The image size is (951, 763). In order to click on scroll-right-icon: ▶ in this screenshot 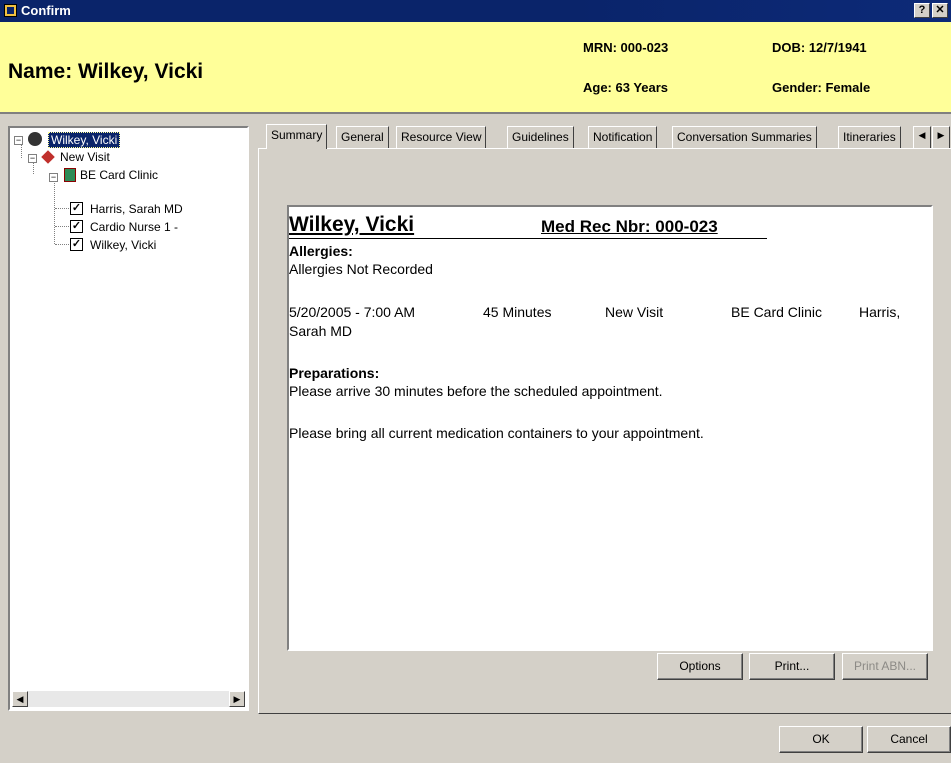, I will do `click(237, 699)`.